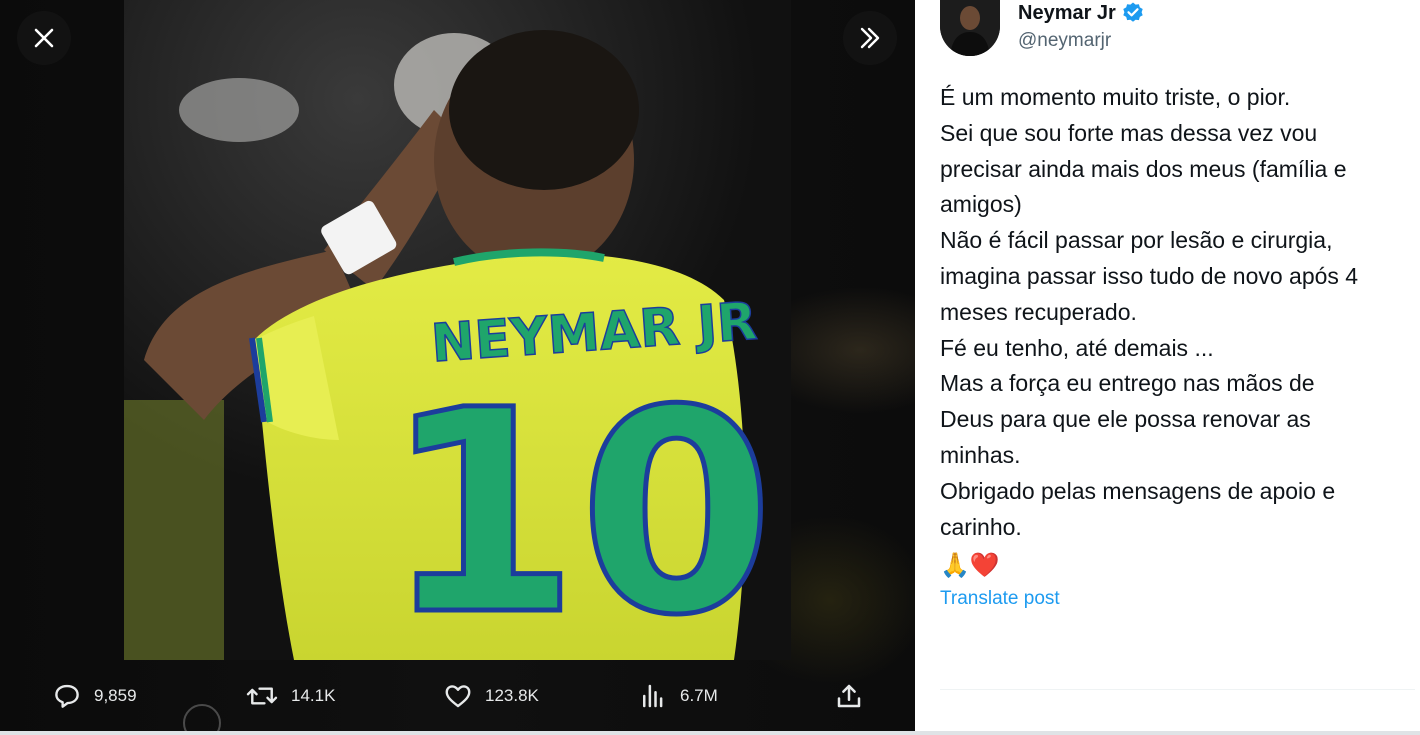 The image size is (1420, 735). I want to click on post-line: Não é fácil passar por lesão e cirurgia,, so click(1136, 240).